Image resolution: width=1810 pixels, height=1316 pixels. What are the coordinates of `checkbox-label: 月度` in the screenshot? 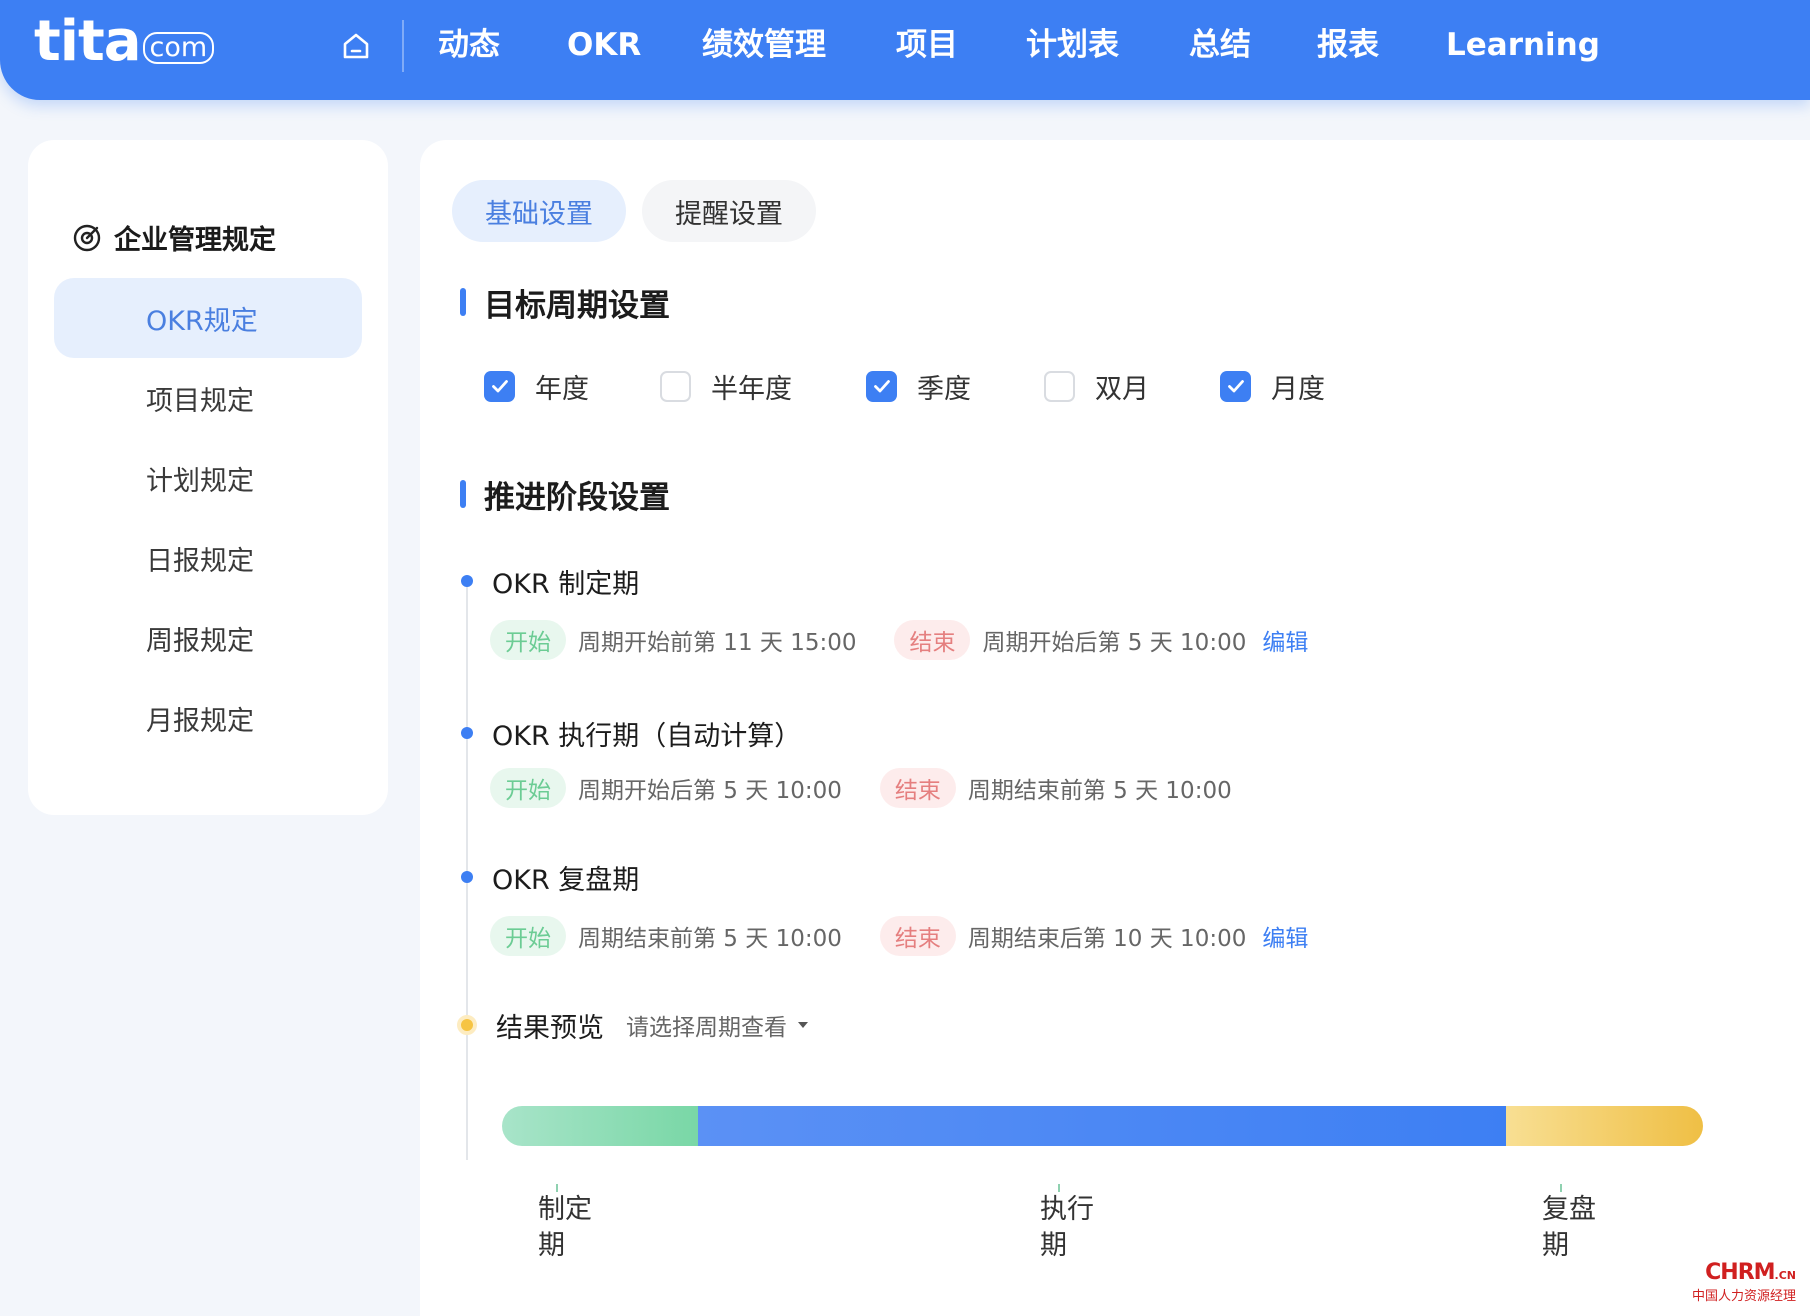 It's located at (1298, 389).